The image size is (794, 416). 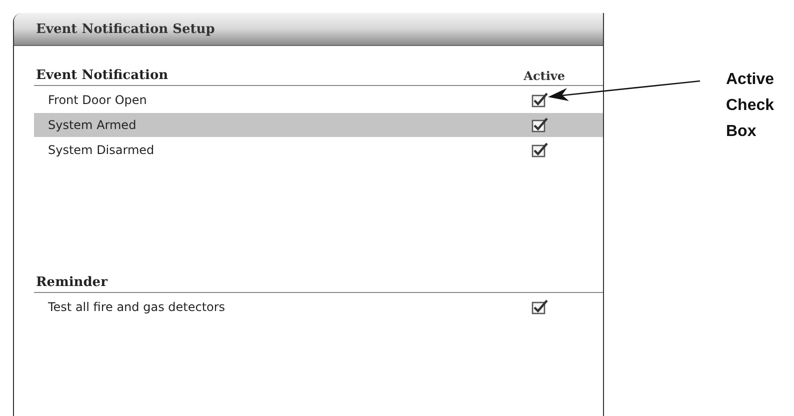 What do you see at coordinates (751, 106) in the screenshot?
I see `callout-label: Active Check Box` at bounding box center [751, 106].